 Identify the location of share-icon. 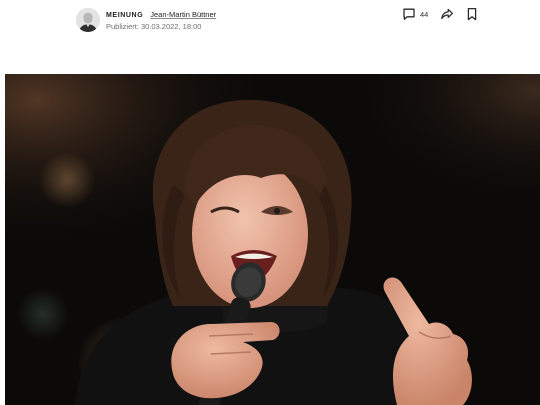
(447, 14).